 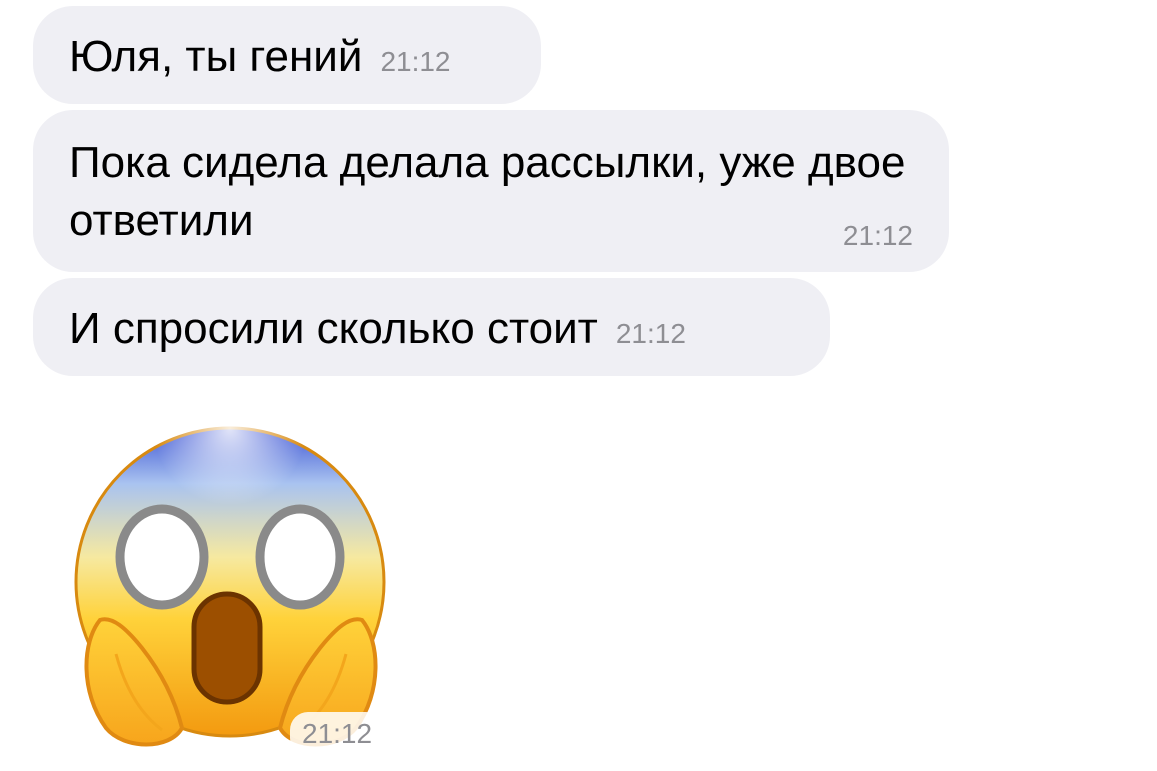 What do you see at coordinates (230, 574) in the screenshot?
I see `face-screaming-in-fear-icon` at bounding box center [230, 574].